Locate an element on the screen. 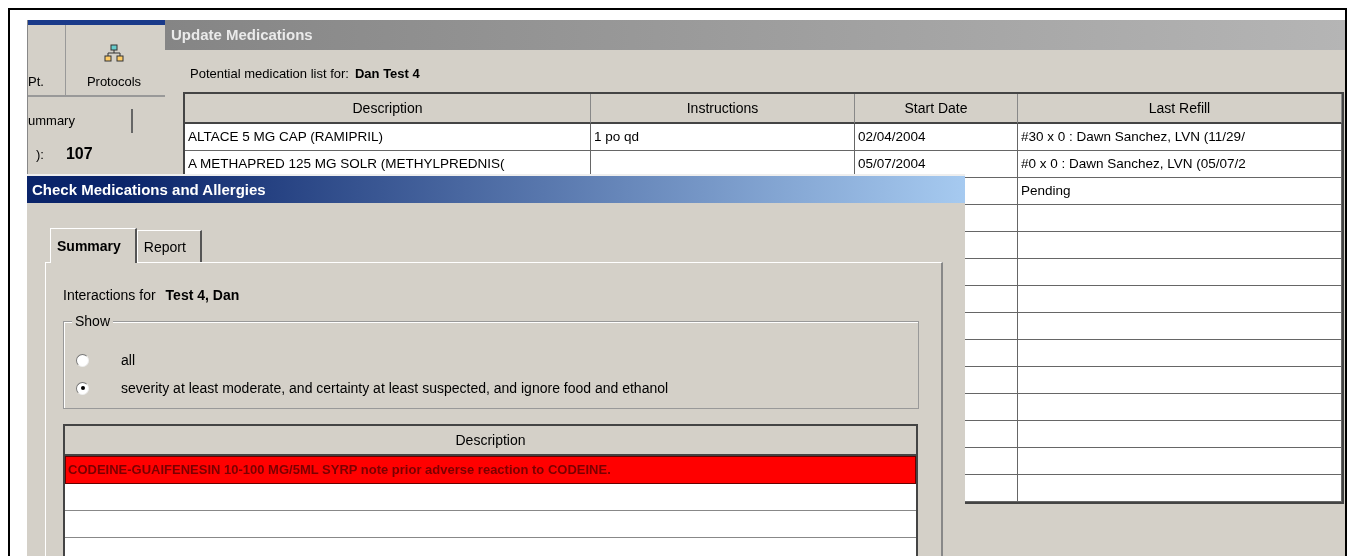  field-label: ): is located at coordinates (40, 154).